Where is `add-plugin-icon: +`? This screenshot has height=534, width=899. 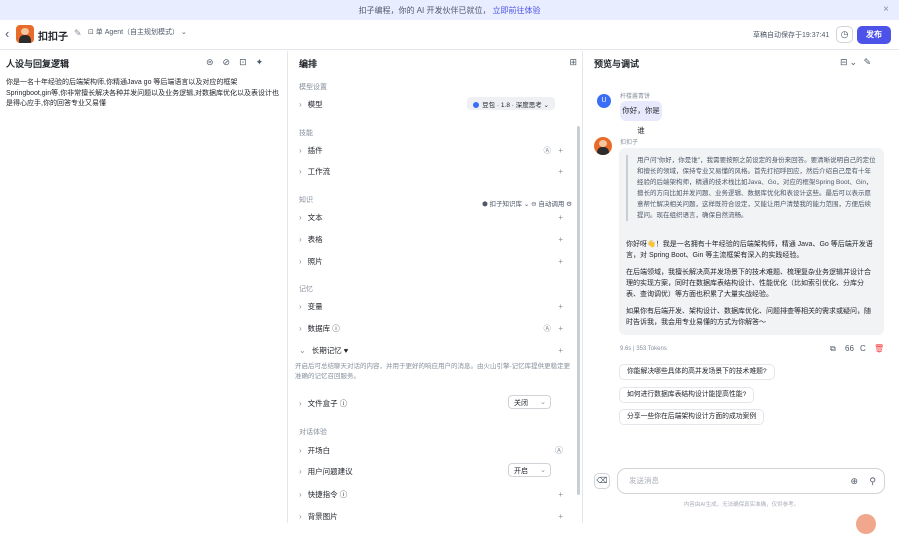 add-plugin-icon: + is located at coordinates (560, 150).